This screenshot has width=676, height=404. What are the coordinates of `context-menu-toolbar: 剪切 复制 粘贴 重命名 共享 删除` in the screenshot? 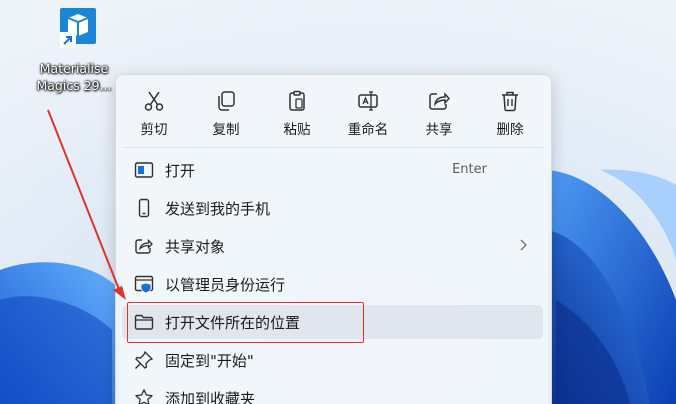 It's located at (333, 111).